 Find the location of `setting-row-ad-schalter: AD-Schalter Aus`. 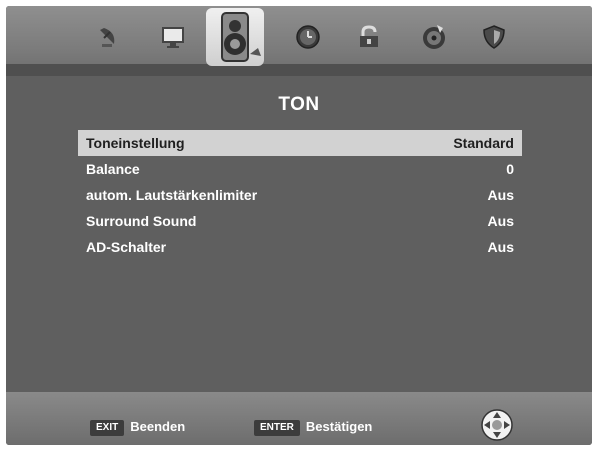

setting-row-ad-schalter: AD-Schalter Aus is located at coordinates (300, 247).